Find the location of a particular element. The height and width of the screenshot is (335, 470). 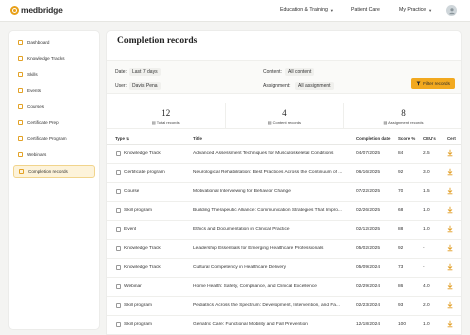

stat-label: ▤ Assignment records is located at coordinates (403, 122).